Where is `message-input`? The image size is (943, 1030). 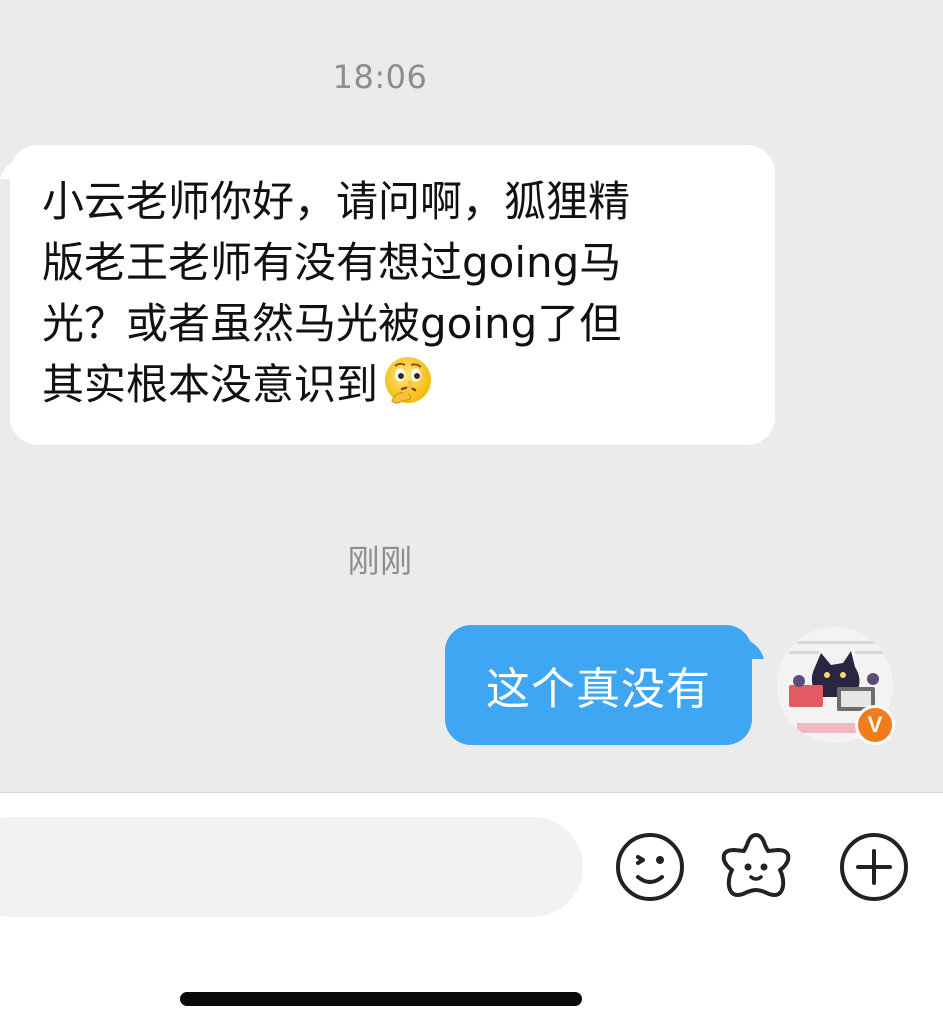 message-input is located at coordinates (291, 867).